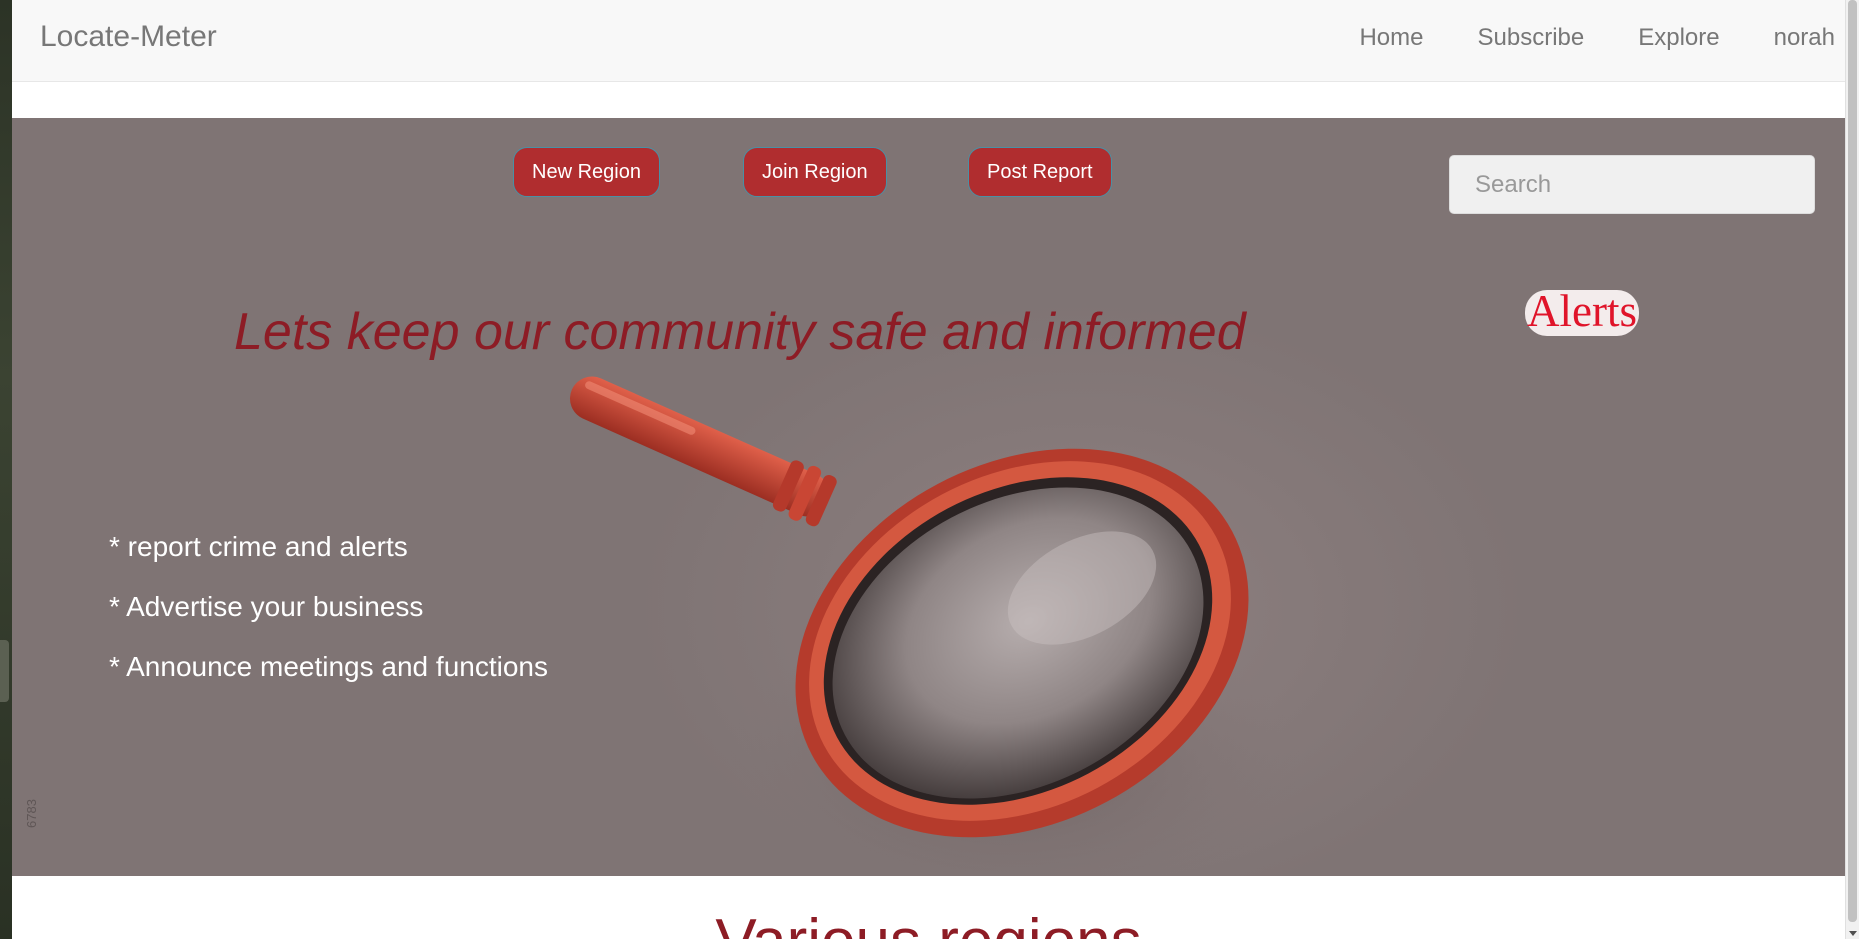 The height and width of the screenshot is (939, 1859). I want to click on background-window-handle, so click(4, 671).